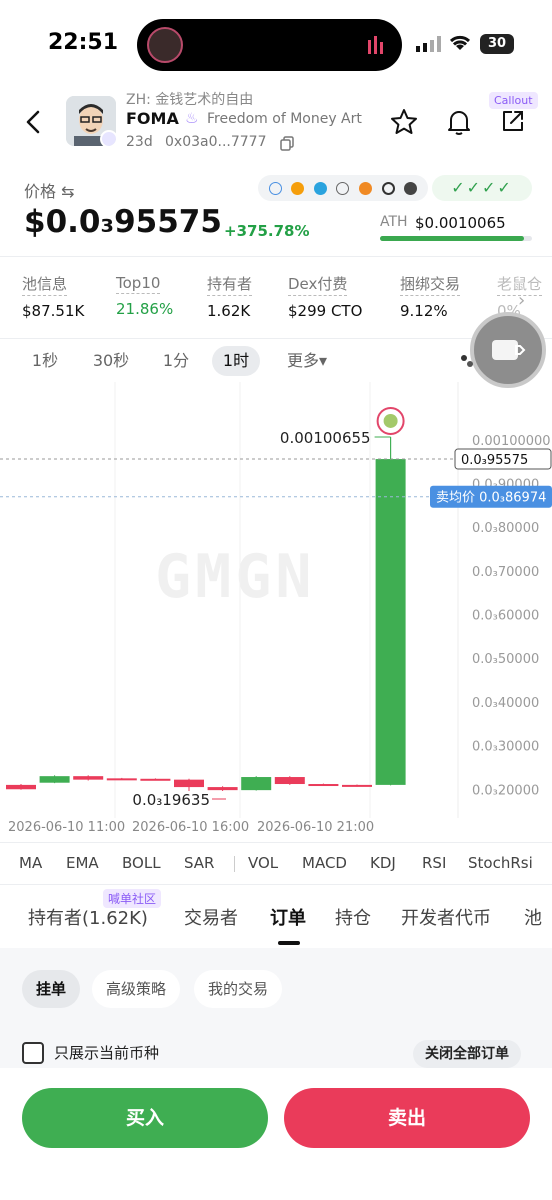  I want to click on price-label: 价格 ⇆, so click(49, 190).